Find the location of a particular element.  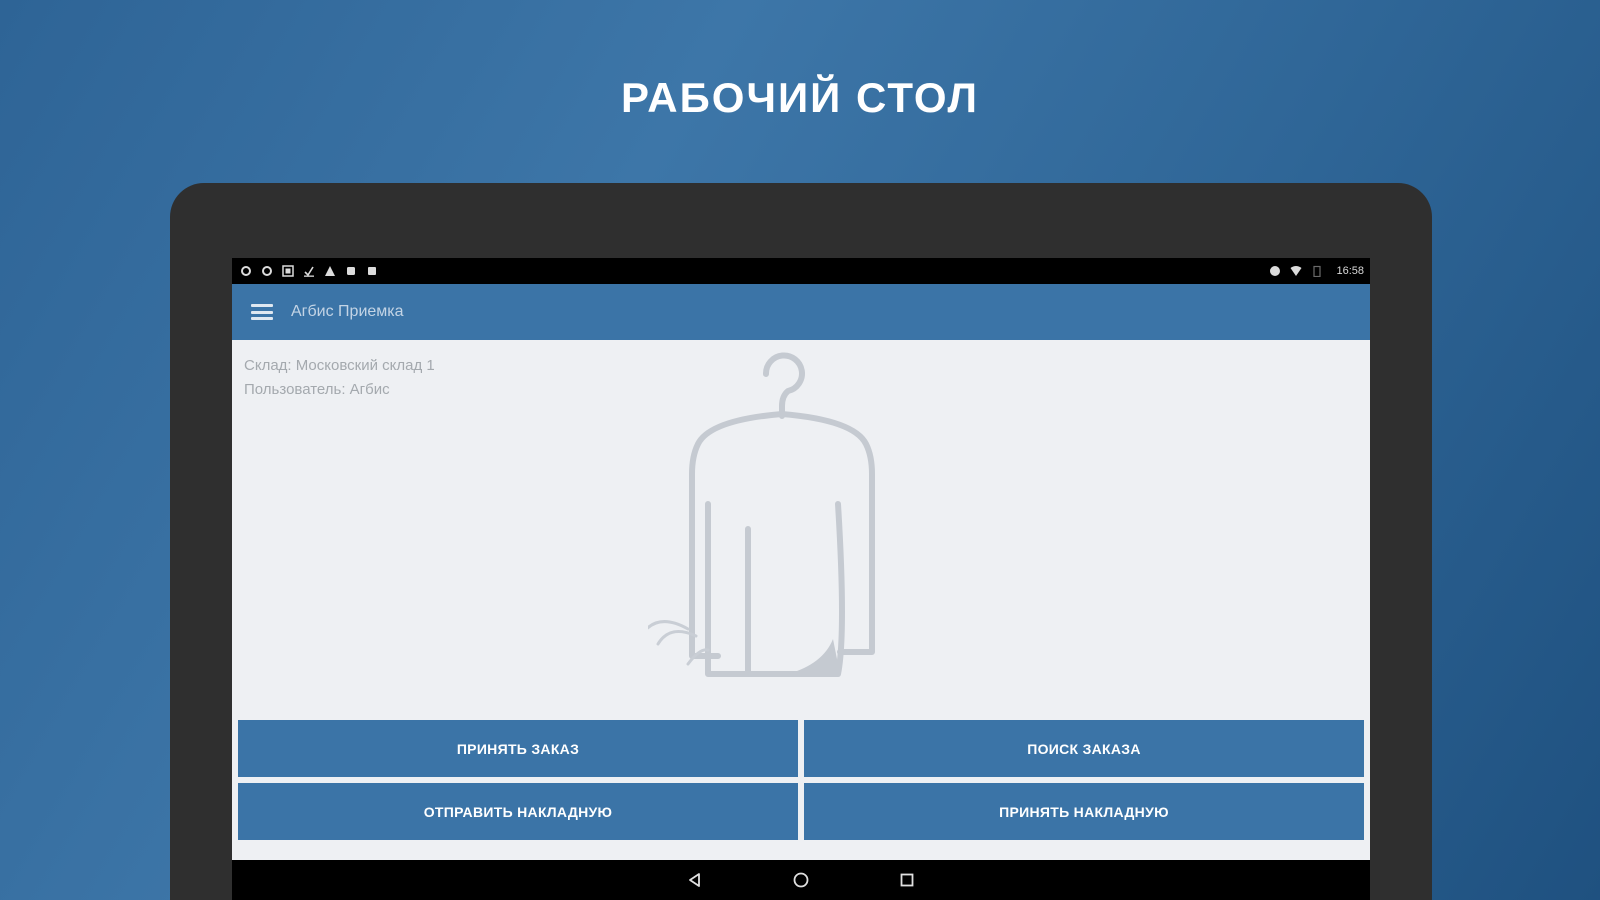

battery-icon is located at coordinates (1317, 271).